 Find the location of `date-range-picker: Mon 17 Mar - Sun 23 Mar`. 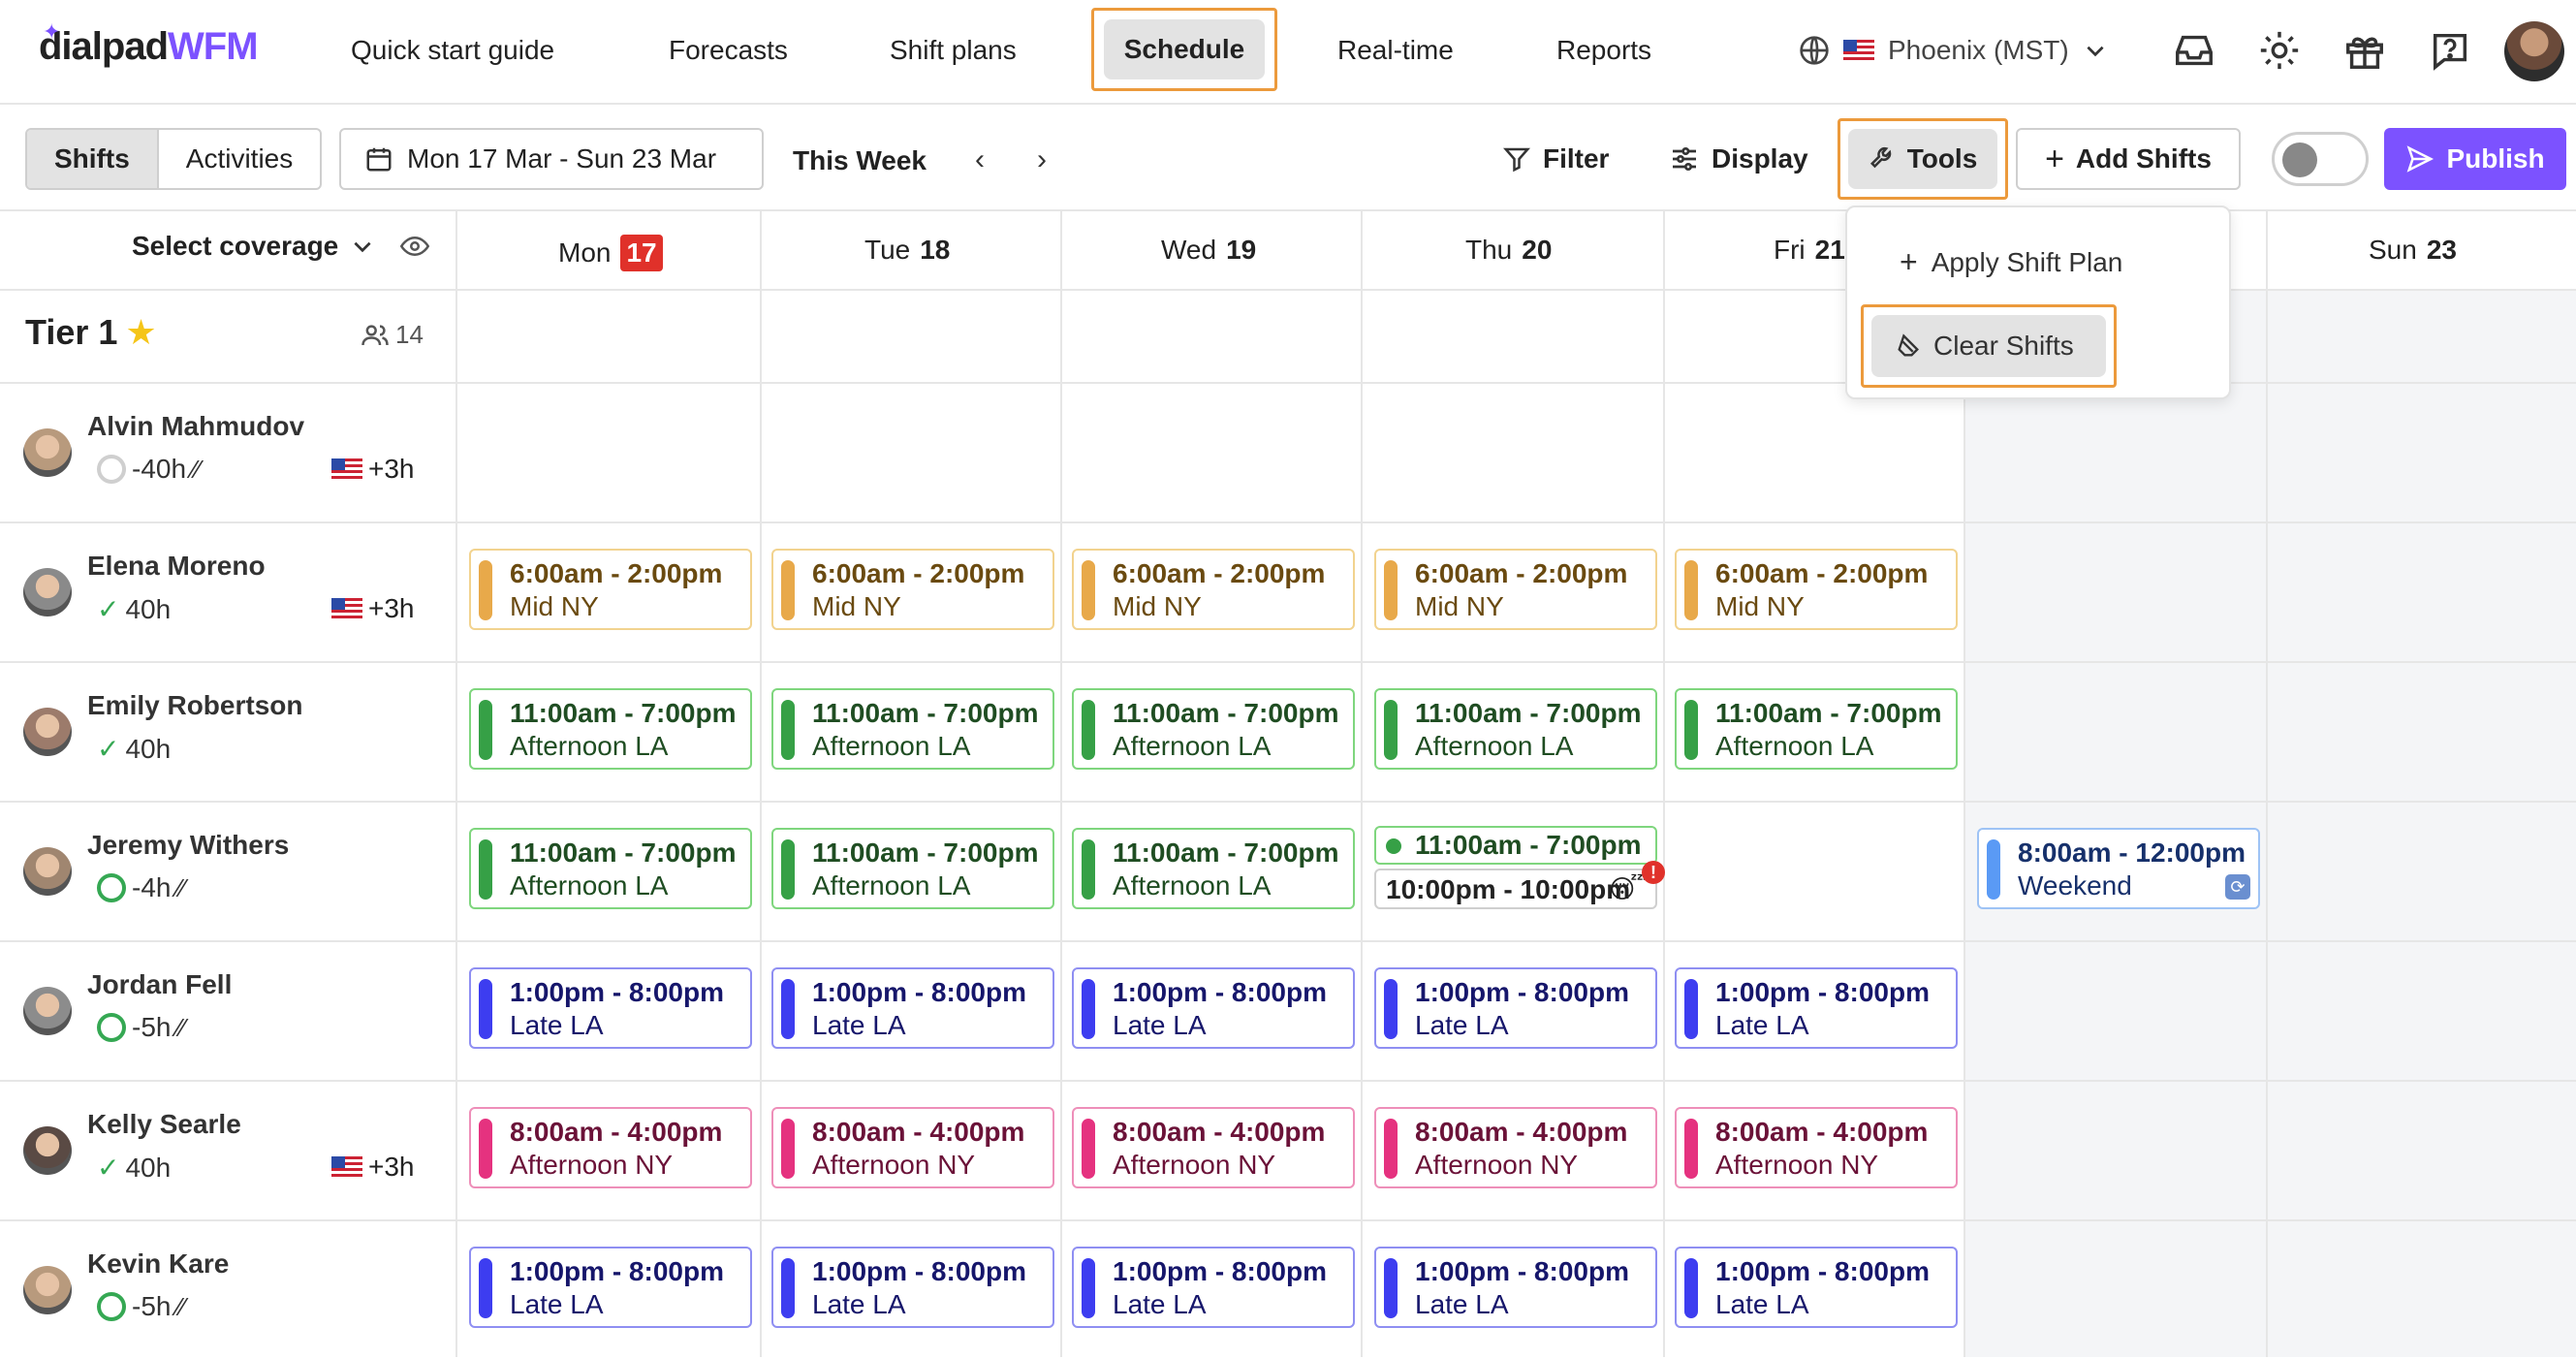

date-range-picker: Mon 17 Mar - Sun 23 Mar is located at coordinates (551, 159).